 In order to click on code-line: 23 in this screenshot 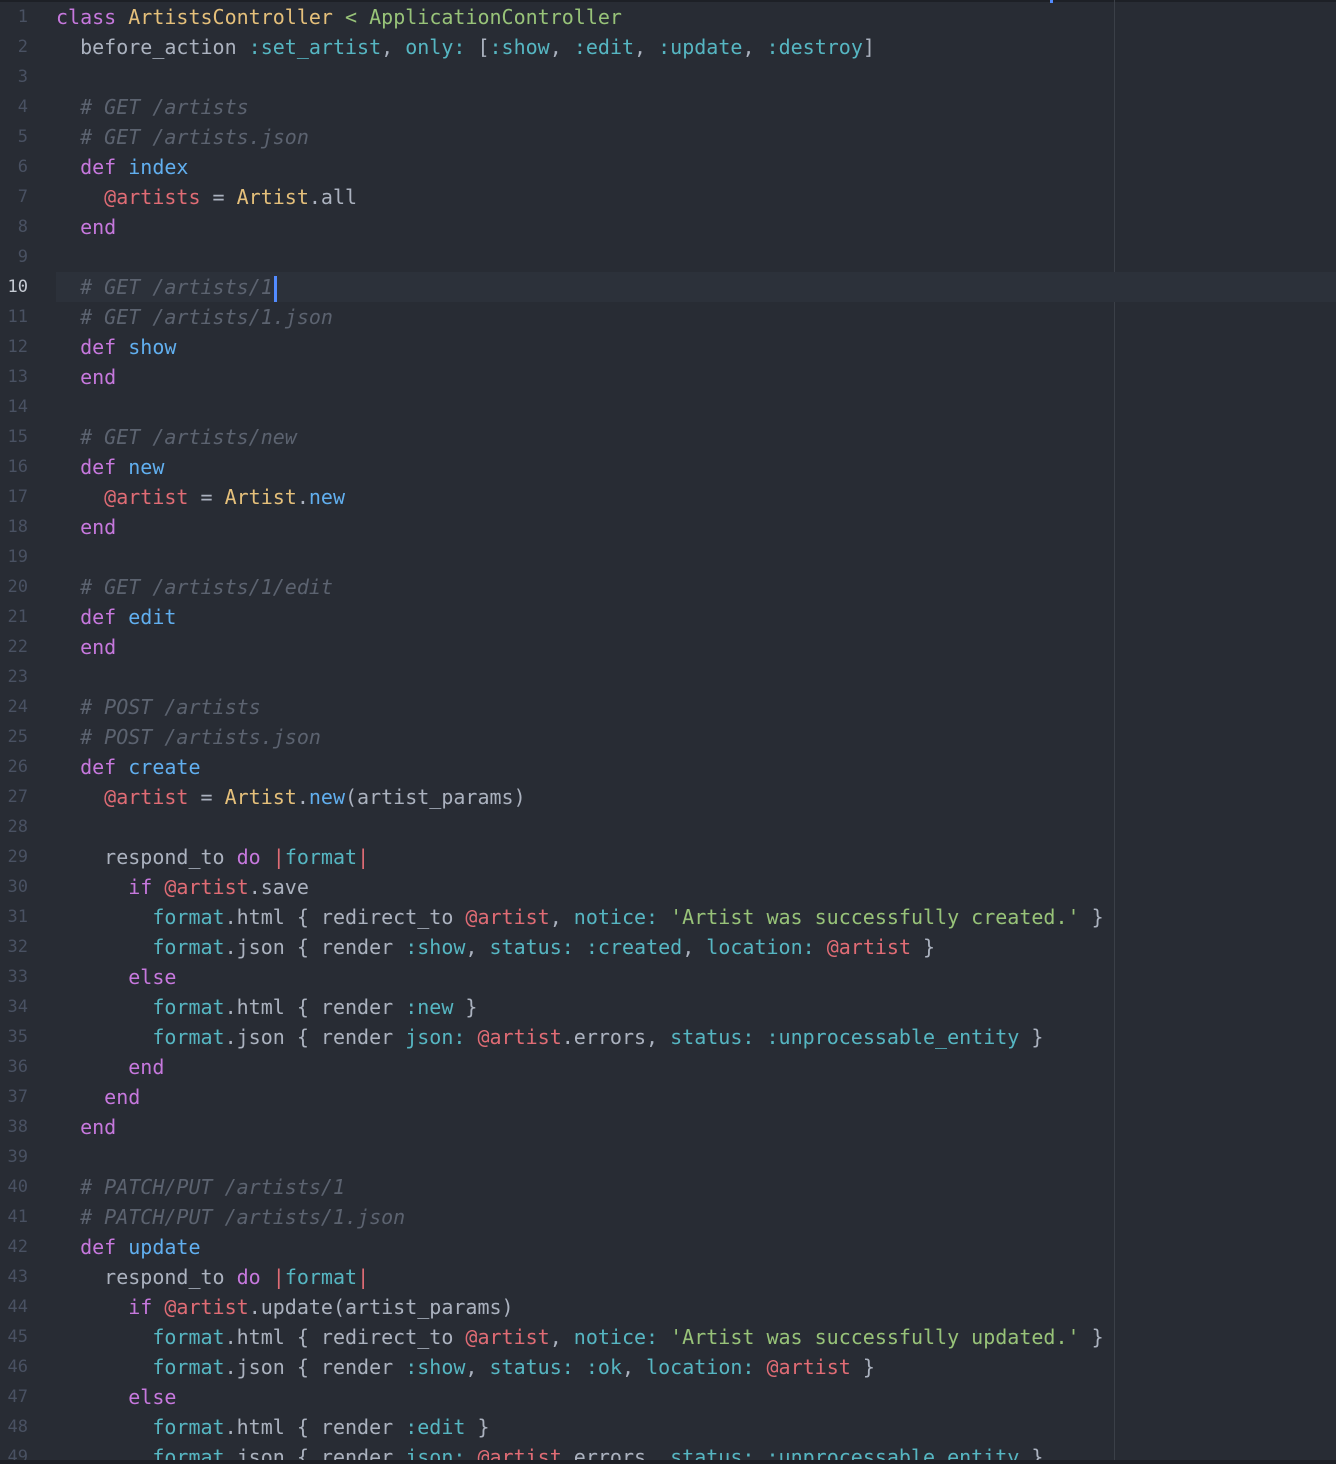, I will do `click(668, 677)`.